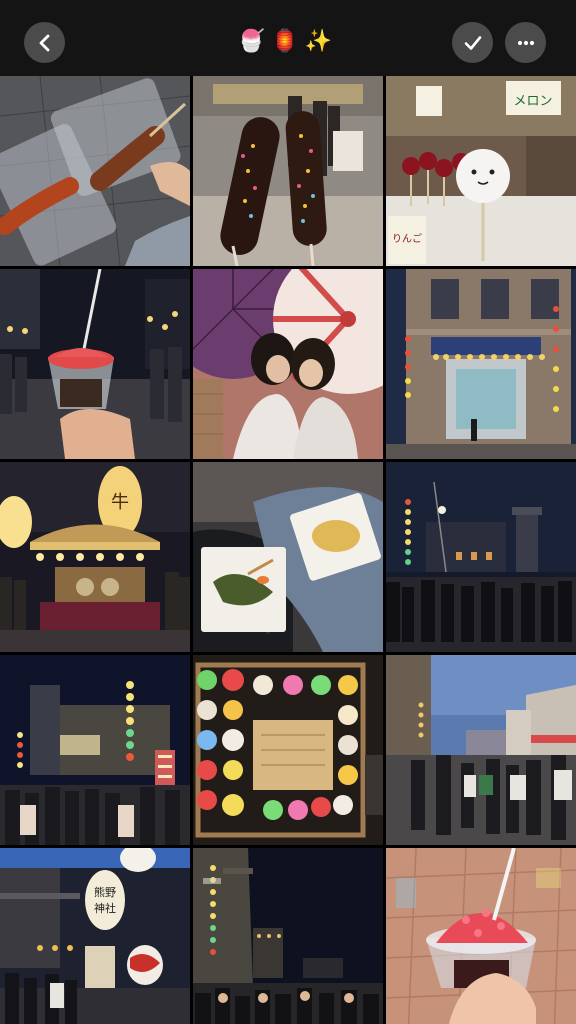 The width and height of the screenshot is (576, 1024). I want to click on photo-lantern-board, so click(288, 750).